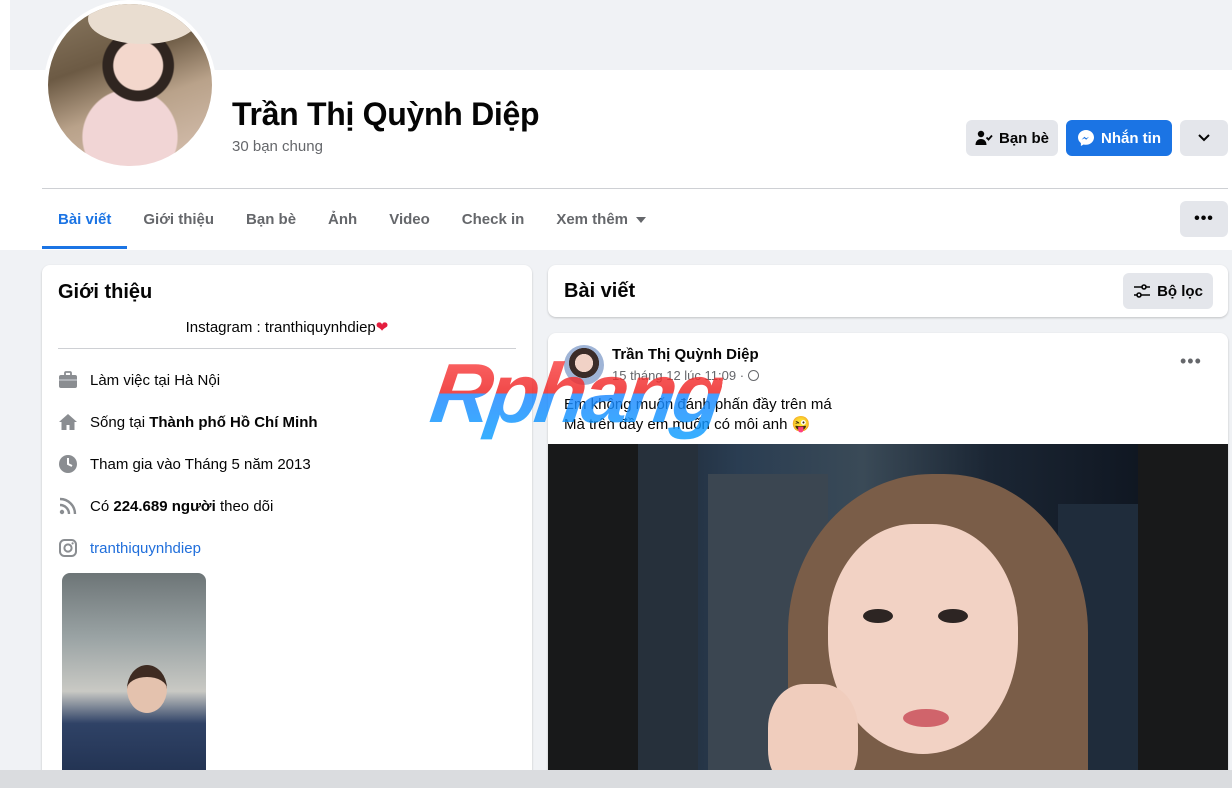 This screenshot has width=1232, height=788. I want to click on instagram-icon, so click(68, 548).